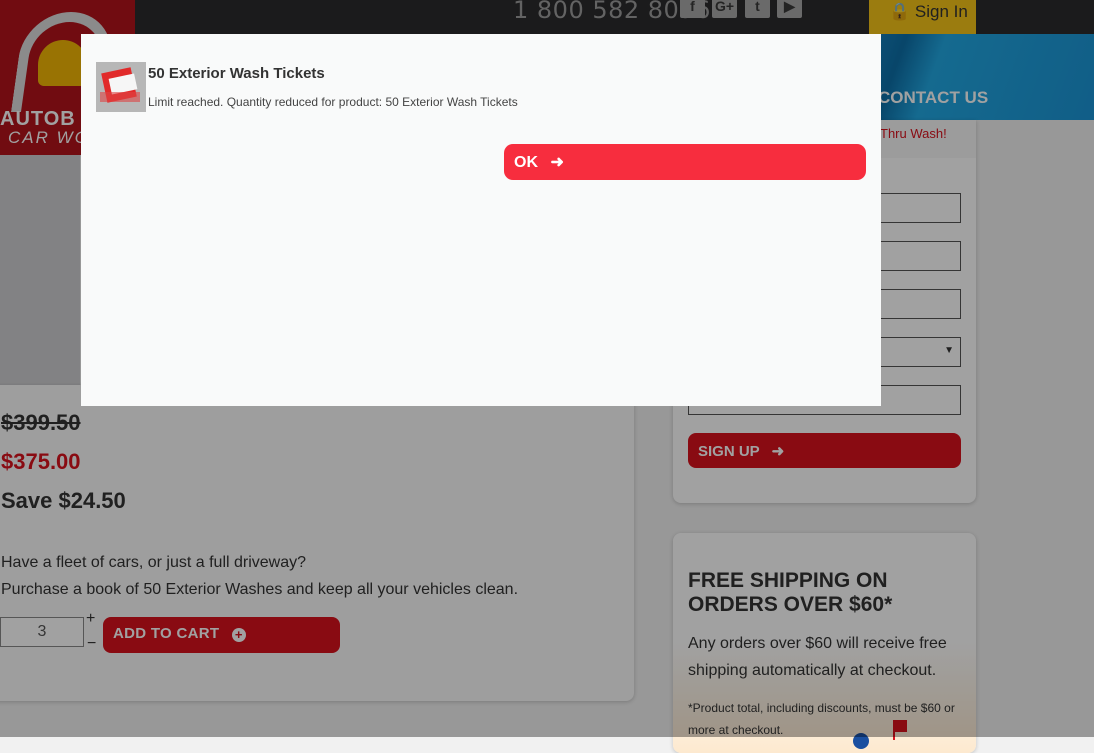 The height and width of the screenshot is (753, 1094). What do you see at coordinates (236, 73) in the screenshot?
I see `dialog-title: 50 Exterior Wash Tickets` at bounding box center [236, 73].